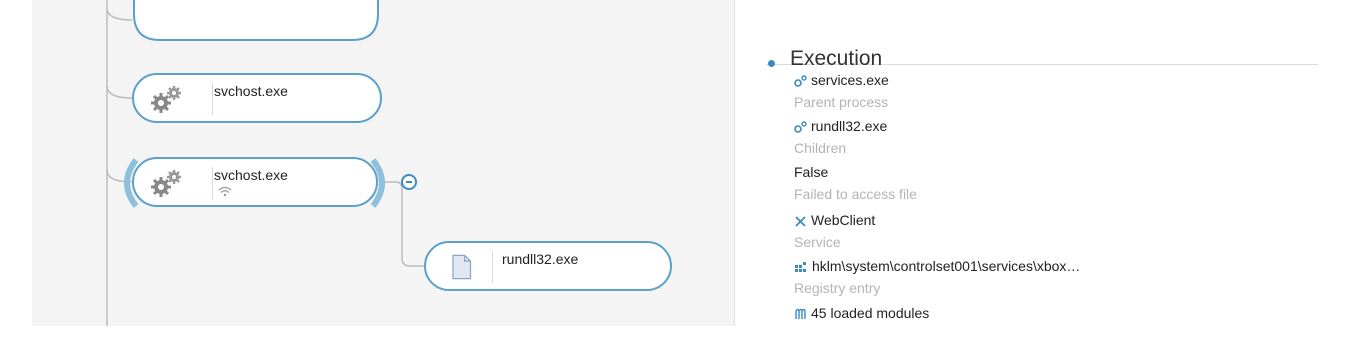  I want to click on child-process-link: rundll32.exe, so click(849, 126).